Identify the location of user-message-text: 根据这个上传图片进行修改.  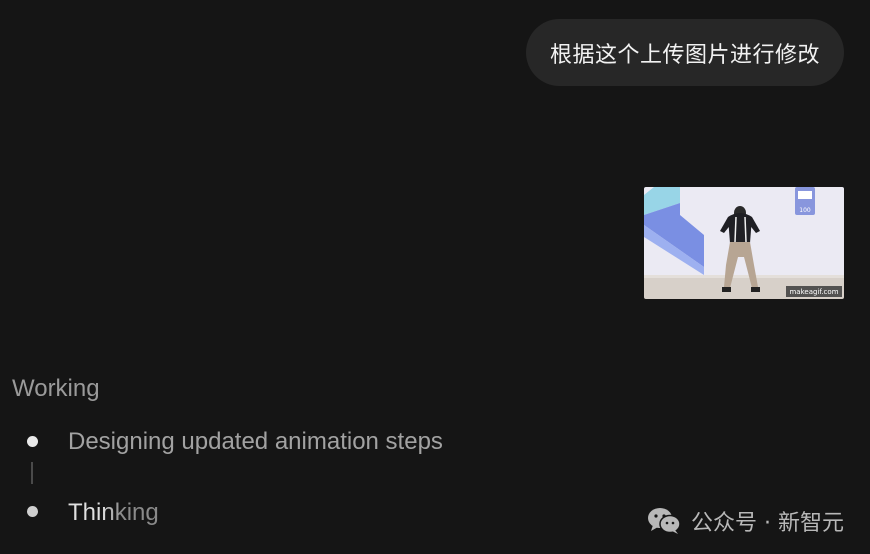
(684, 55).